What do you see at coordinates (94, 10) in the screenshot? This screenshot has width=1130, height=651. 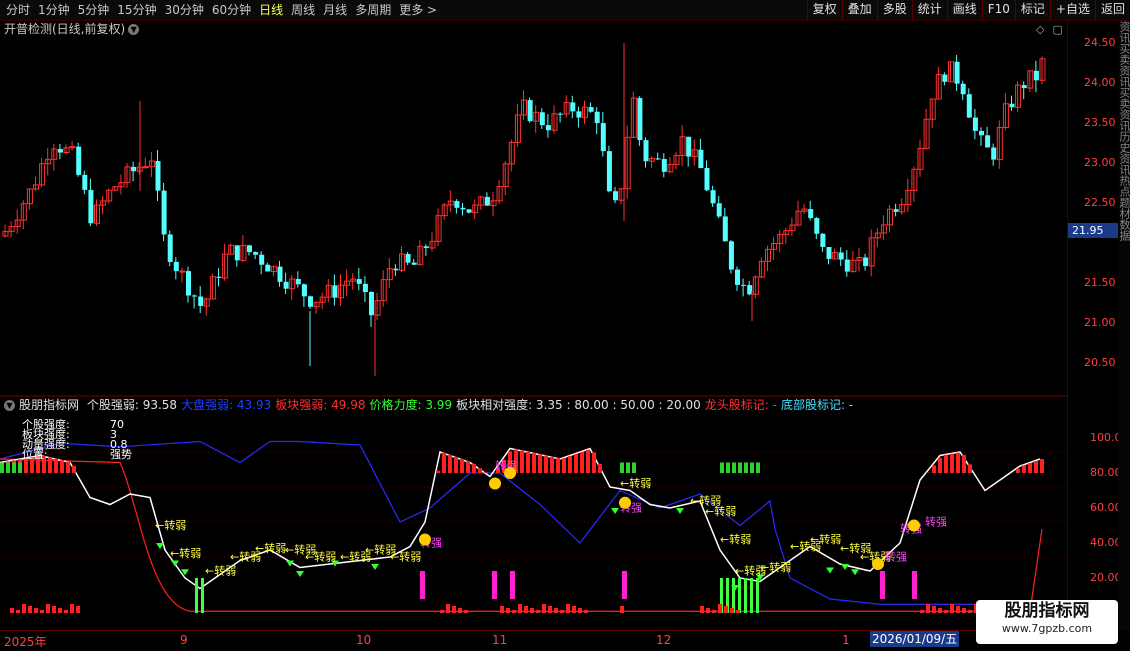 I see `period-tab-2: 5分钟` at bounding box center [94, 10].